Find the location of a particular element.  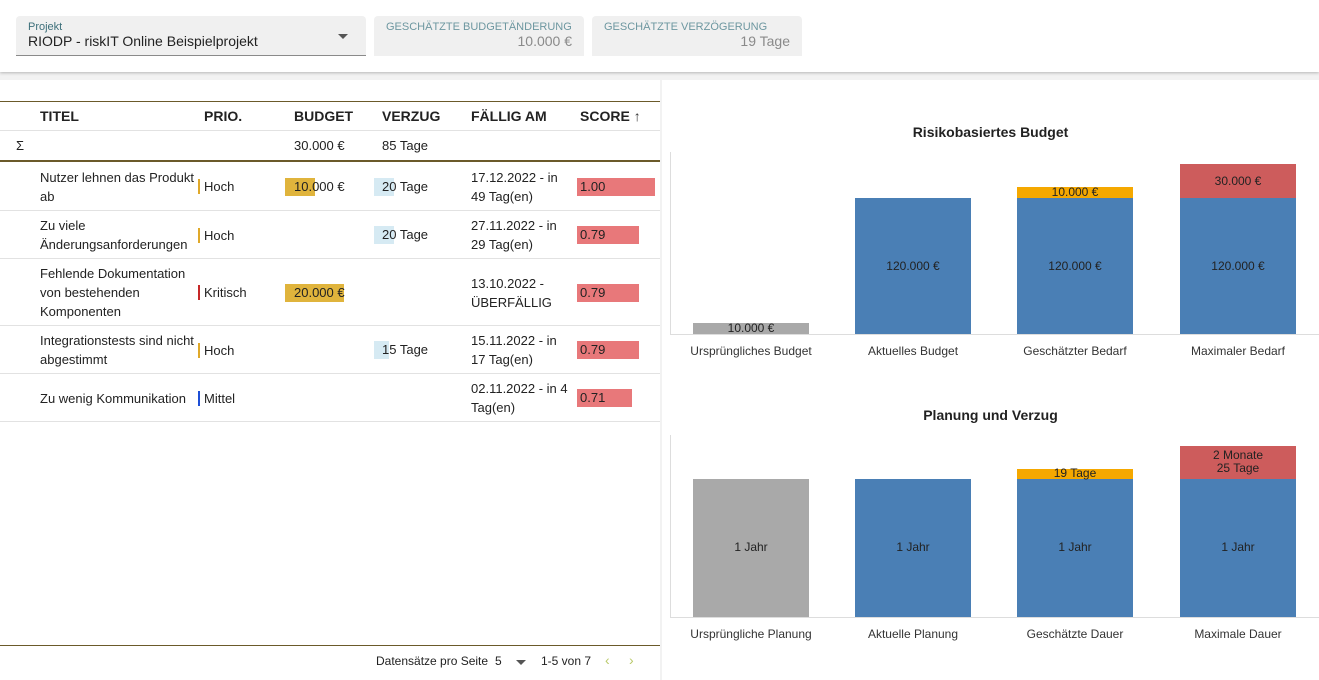

chart-bar-segment: 19 Tage is located at coordinates (1075, 473).